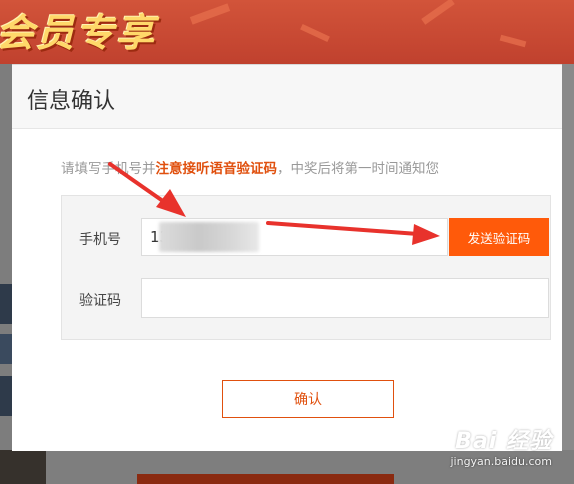 The height and width of the screenshot is (484, 574). What do you see at coordinates (287, 32) in the screenshot?
I see `background-promo-banner: 会员专享` at bounding box center [287, 32].